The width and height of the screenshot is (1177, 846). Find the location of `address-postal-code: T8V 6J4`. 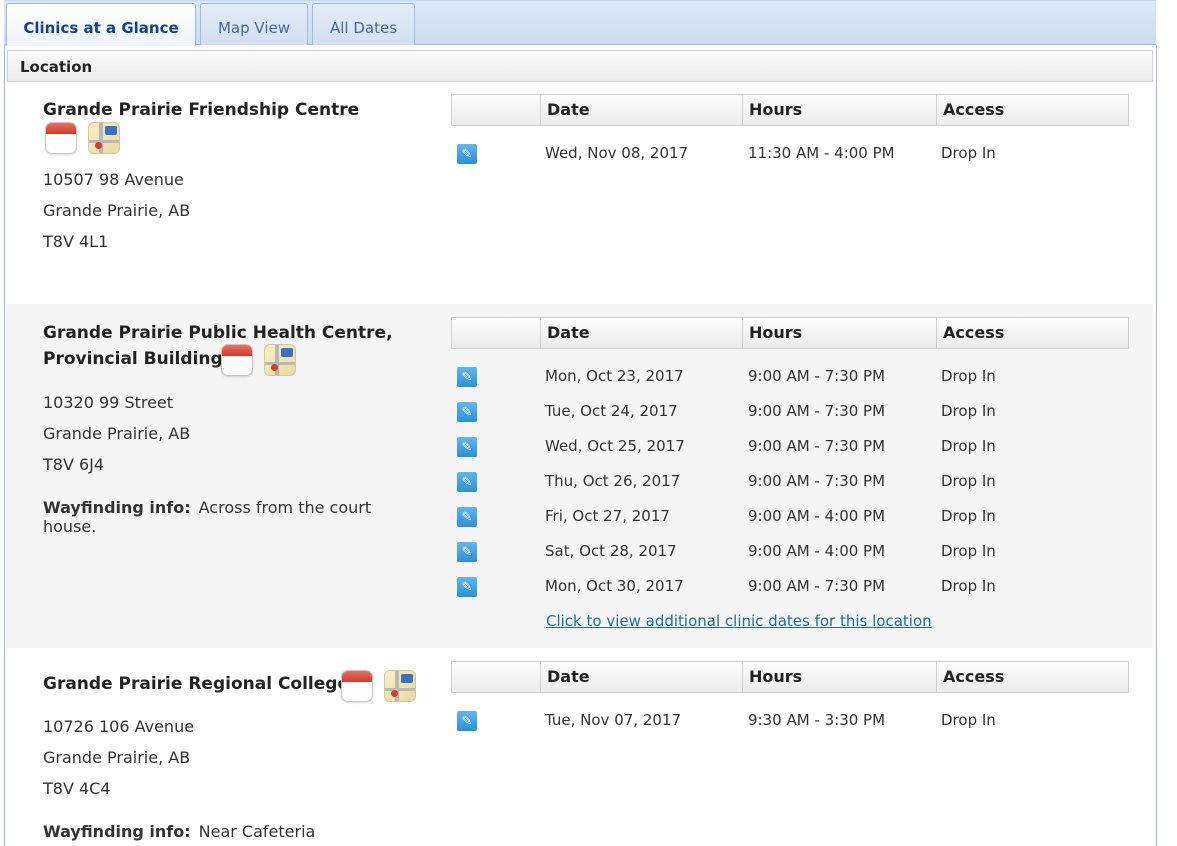

address-postal-code: T8V 6J4 is located at coordinates (74, 464).